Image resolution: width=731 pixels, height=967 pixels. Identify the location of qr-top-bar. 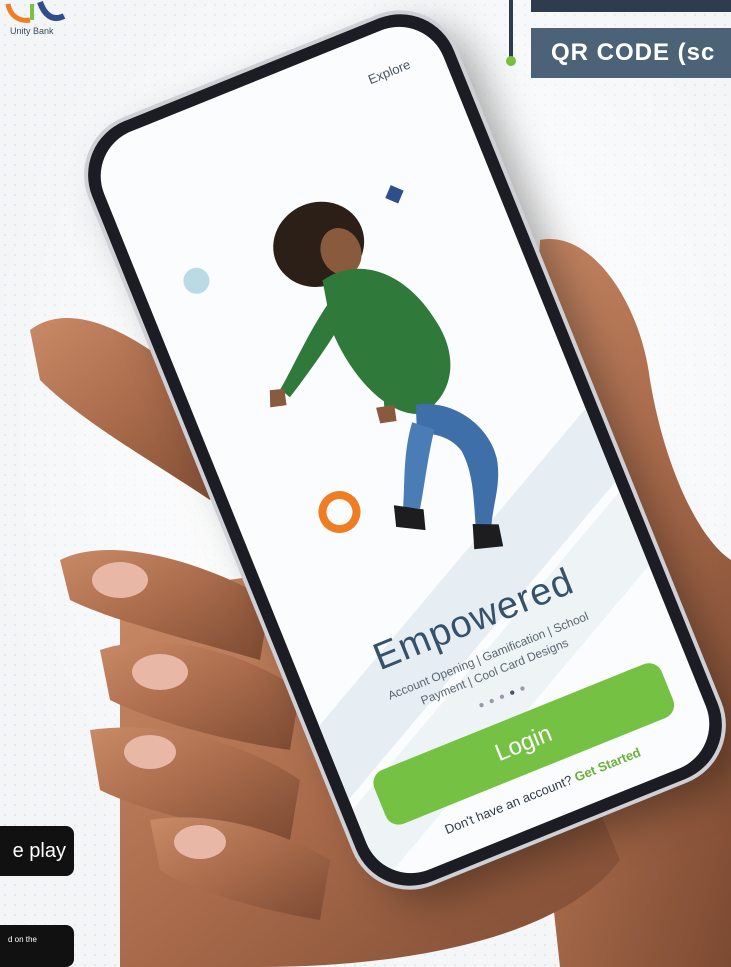
(631, 6).